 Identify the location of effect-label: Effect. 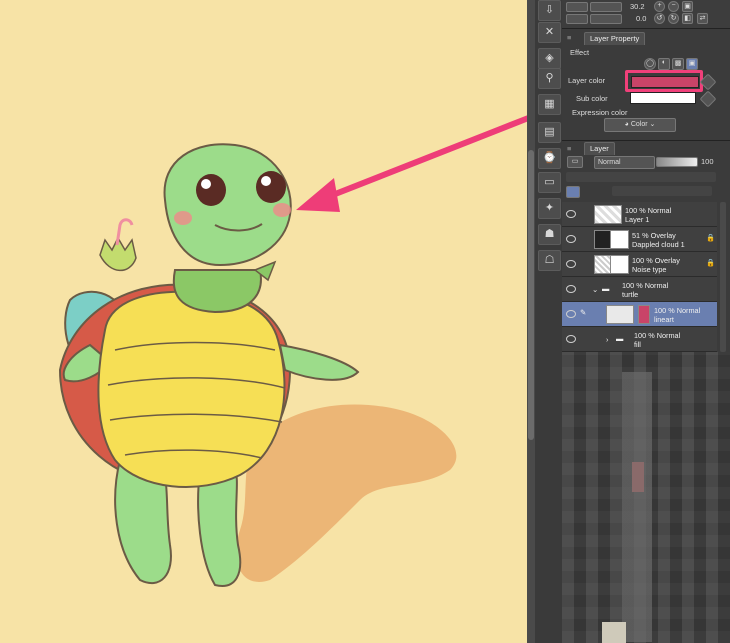
(580, 52).